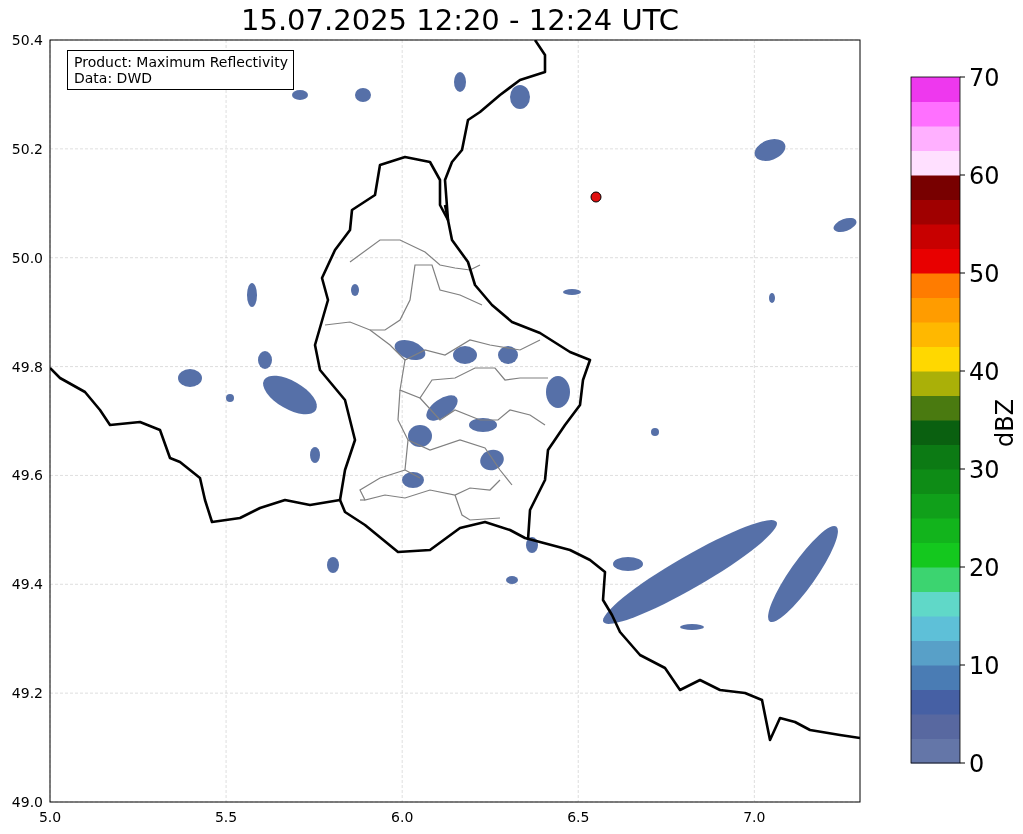 The image size is (1023, 834). Describe the element at coordinates (402, 817) in the screenshot. I see `axis-tick-label: 6.0` at that location.